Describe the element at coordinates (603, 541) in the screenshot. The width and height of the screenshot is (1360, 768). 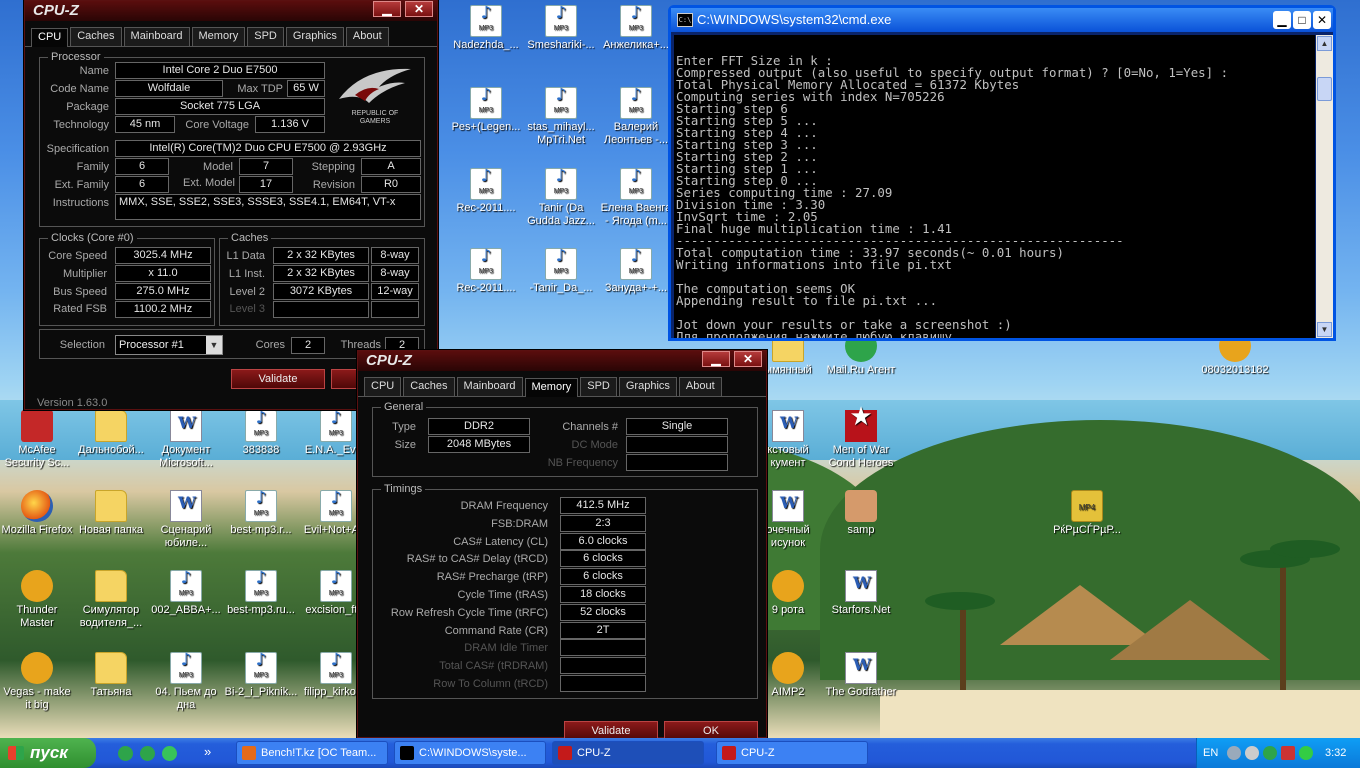
I see `timing-value: 6.0 clocks` at that location.